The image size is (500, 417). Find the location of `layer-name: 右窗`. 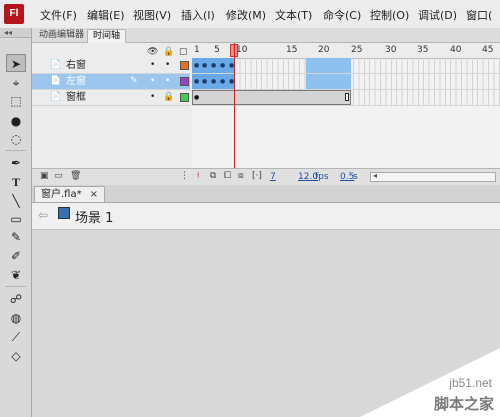

layer-name: 右窗 is located at coordinates (76, 65).